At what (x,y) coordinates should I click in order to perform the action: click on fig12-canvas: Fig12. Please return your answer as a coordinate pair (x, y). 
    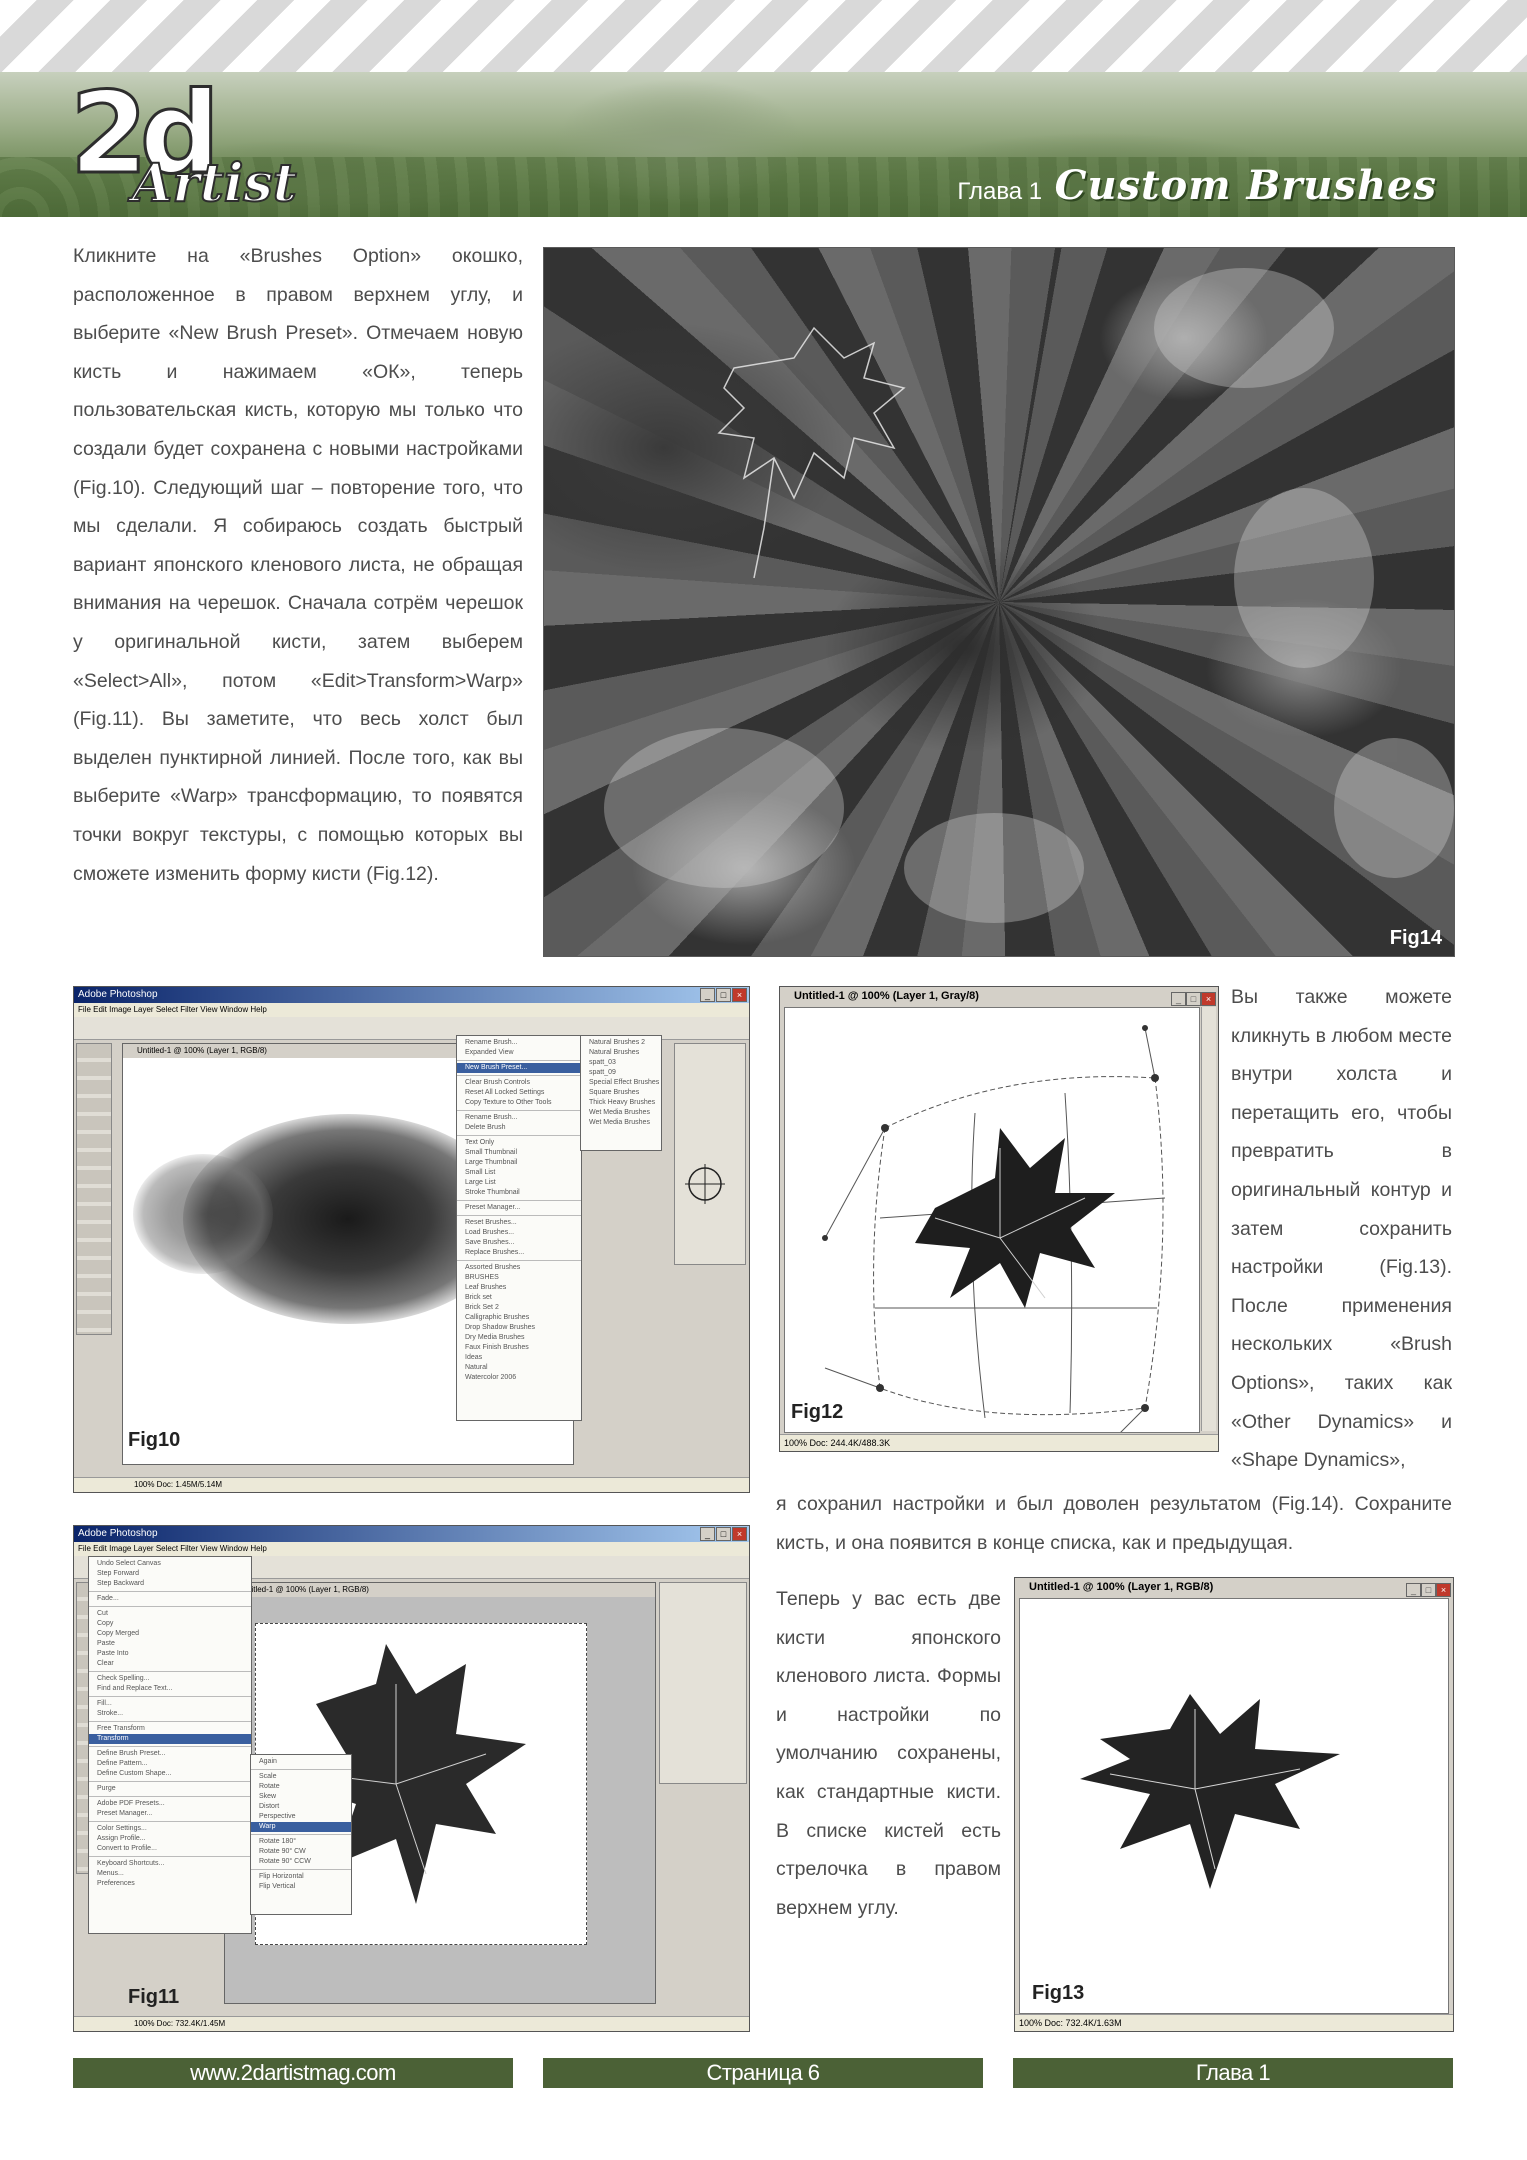
    Looking at the image, I should click on (992, 1233).